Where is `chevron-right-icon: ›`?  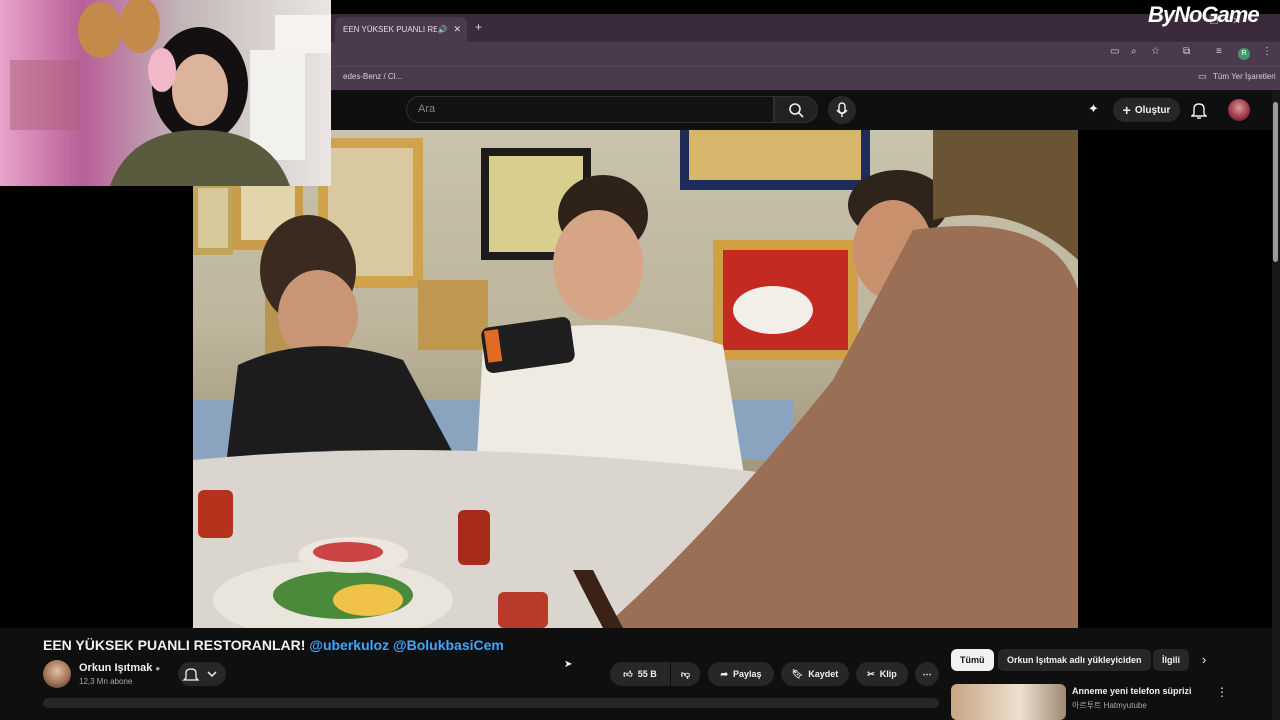
chevron-right-icon: › is located at coordinates (1204, 659).